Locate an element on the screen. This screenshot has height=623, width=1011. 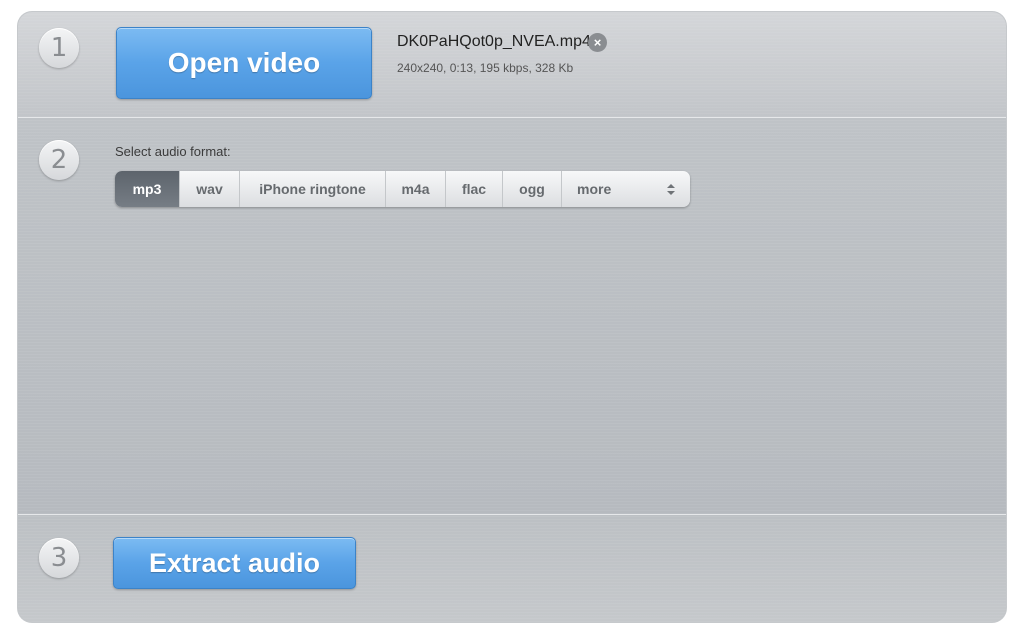
format-option-ogg: ogg is located at coordinates (532, 189).